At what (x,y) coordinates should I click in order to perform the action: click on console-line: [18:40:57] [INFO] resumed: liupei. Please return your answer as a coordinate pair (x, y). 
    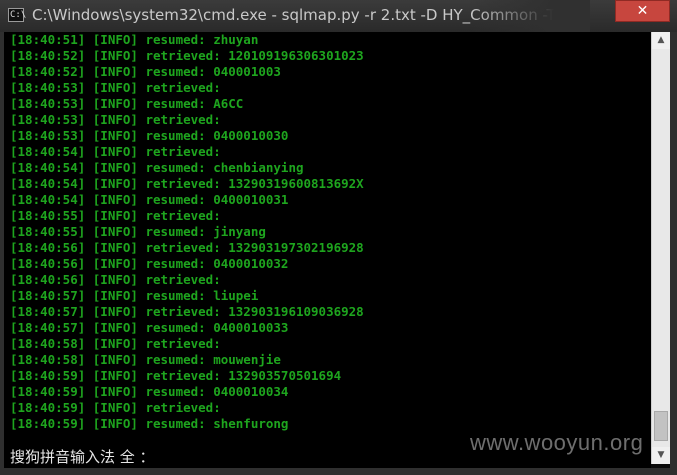
    Looking at the image, I should click on (134, 295).